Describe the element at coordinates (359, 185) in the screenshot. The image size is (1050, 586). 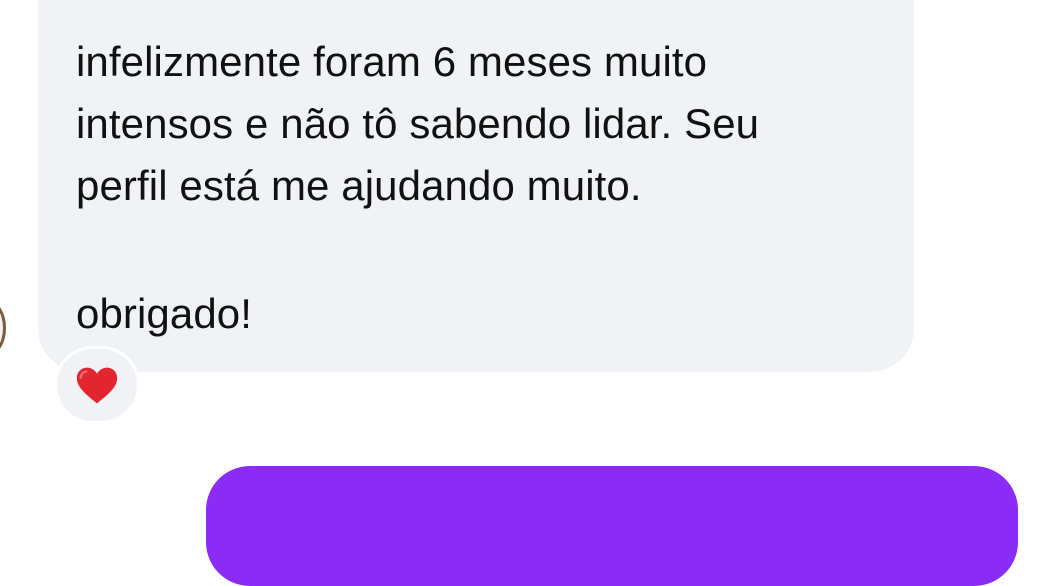
I see `message-text-line: perfil está me ajudando muito.` at that location.